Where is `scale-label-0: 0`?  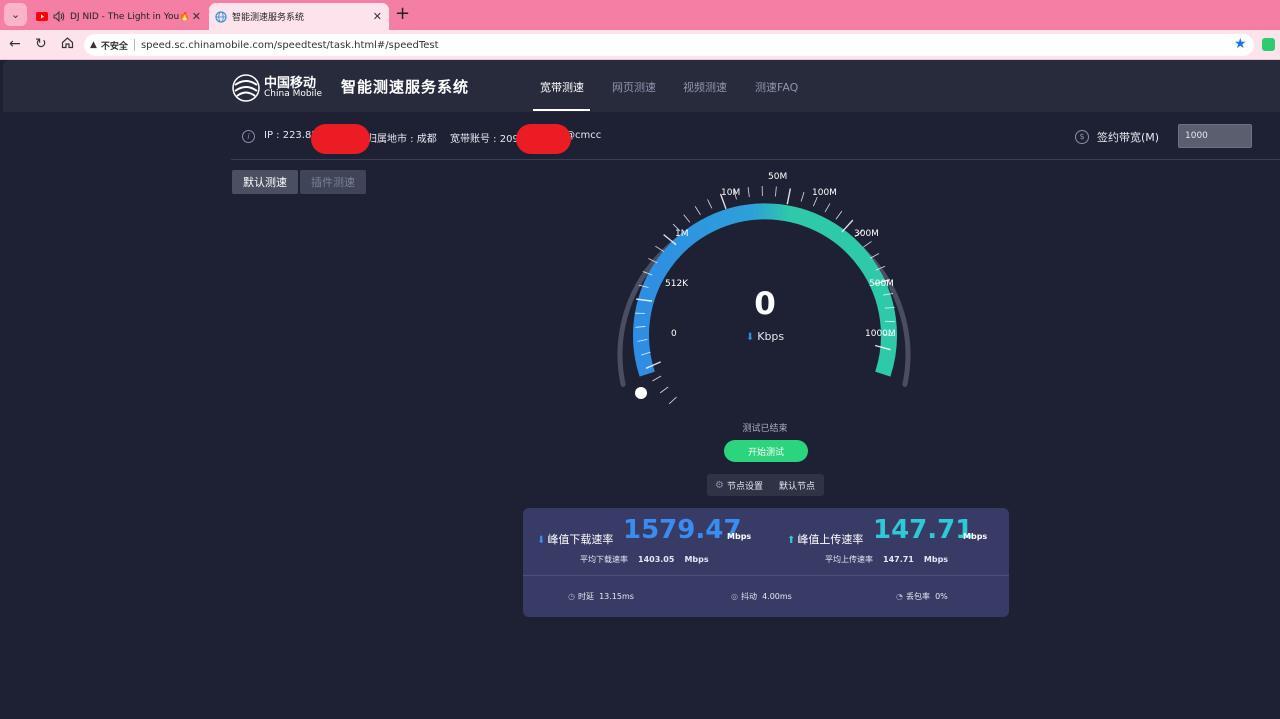
scale-label-0: 0 is located at coordinates (674, 334).